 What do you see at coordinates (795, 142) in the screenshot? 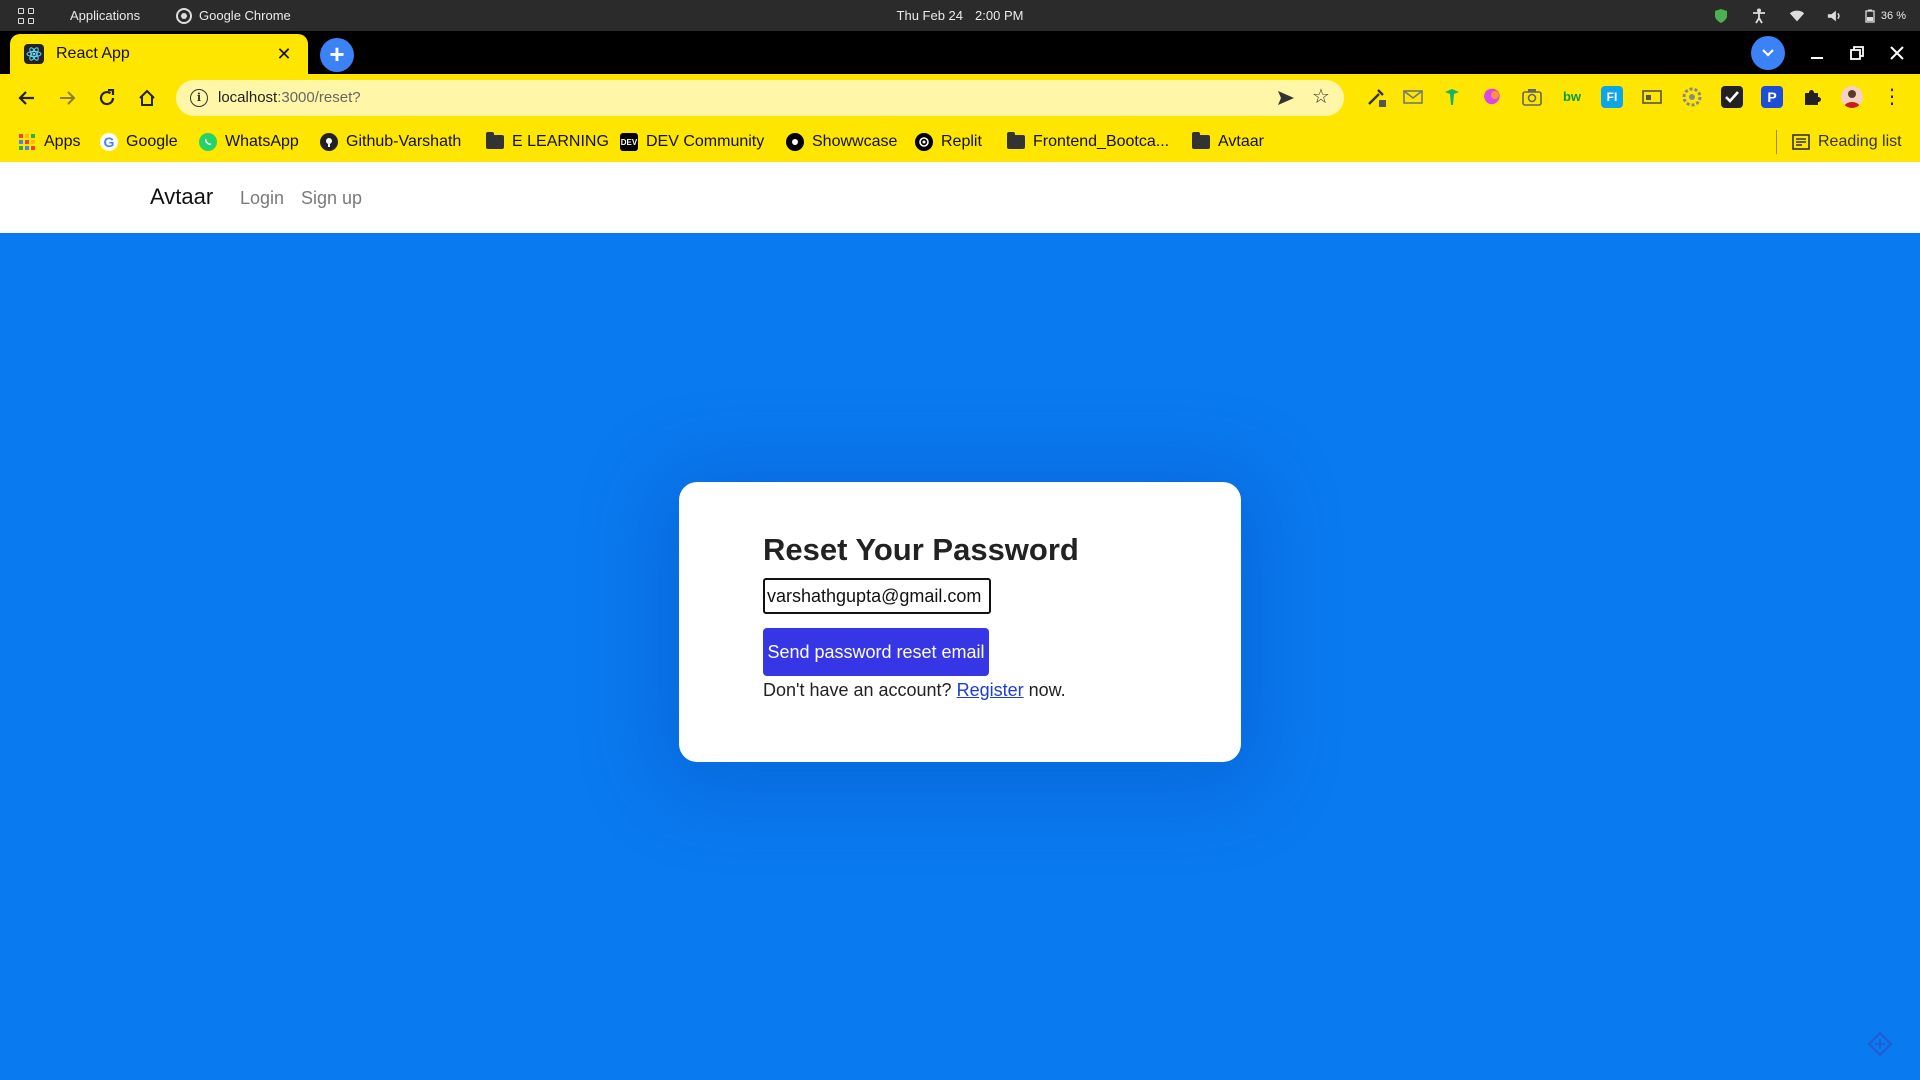
I see `showwcase-icon` at bounding box center [795, 142].